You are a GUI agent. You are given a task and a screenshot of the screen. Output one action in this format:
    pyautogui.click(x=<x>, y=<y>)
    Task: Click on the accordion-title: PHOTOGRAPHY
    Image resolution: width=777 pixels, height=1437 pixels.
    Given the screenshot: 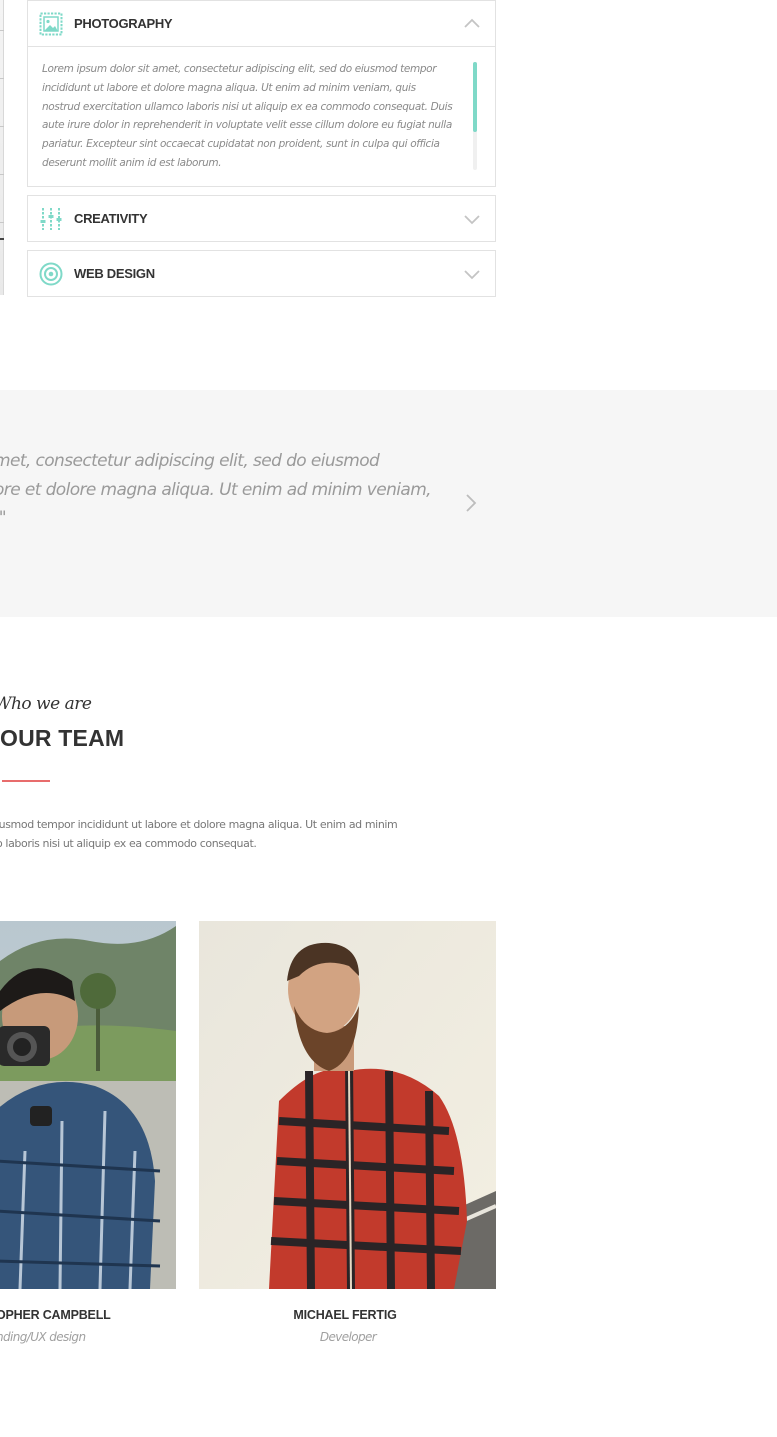 What is the action you would take?
    pyautogui.click(x=123, y=23)
    